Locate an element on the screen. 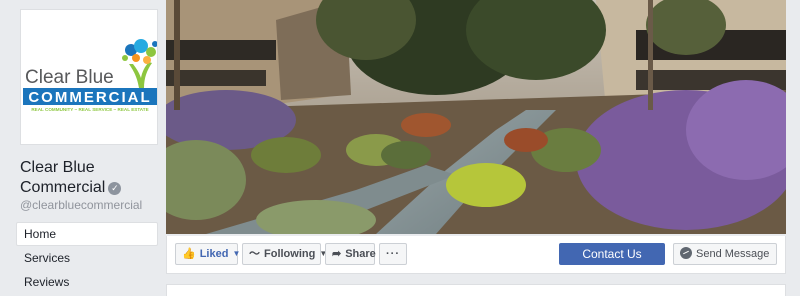 The image size is (800, 296). thumbs-up-icon: 👍 is located at coordinates (189, 254).